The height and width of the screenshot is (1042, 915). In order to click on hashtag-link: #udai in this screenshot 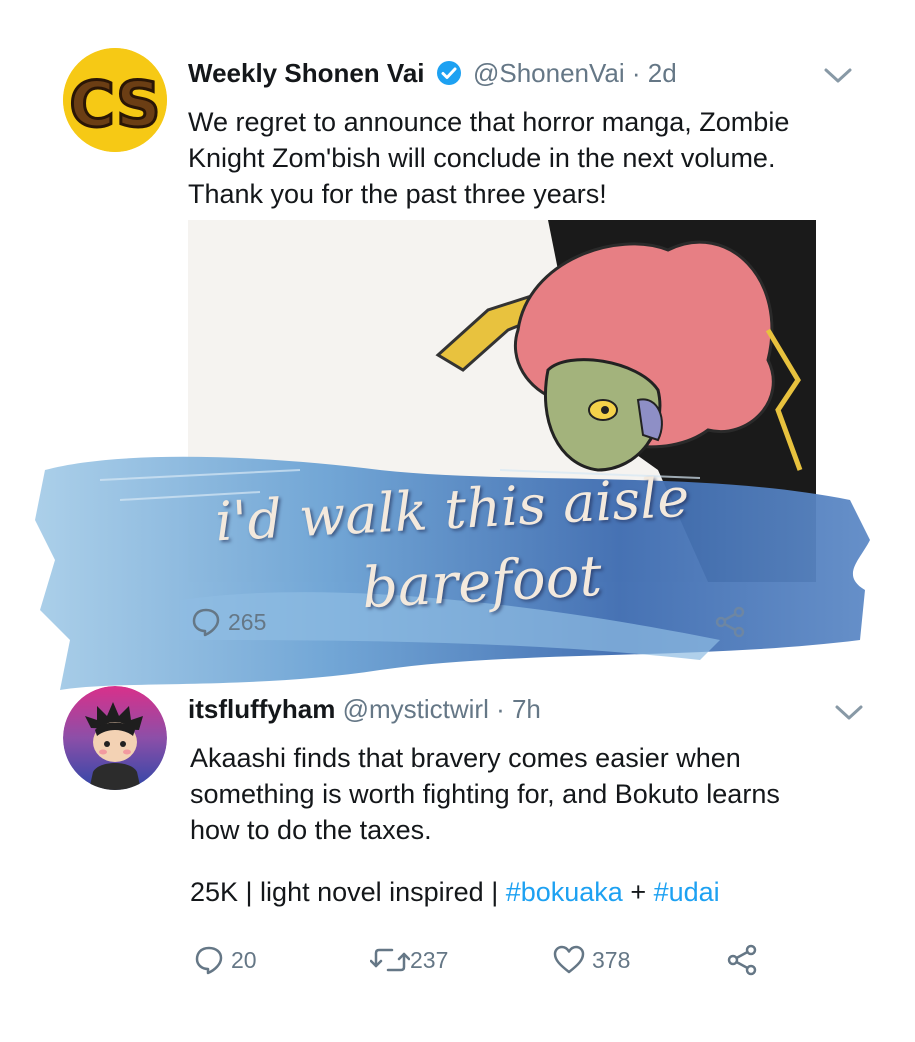, I will do `click(687, 892)`.